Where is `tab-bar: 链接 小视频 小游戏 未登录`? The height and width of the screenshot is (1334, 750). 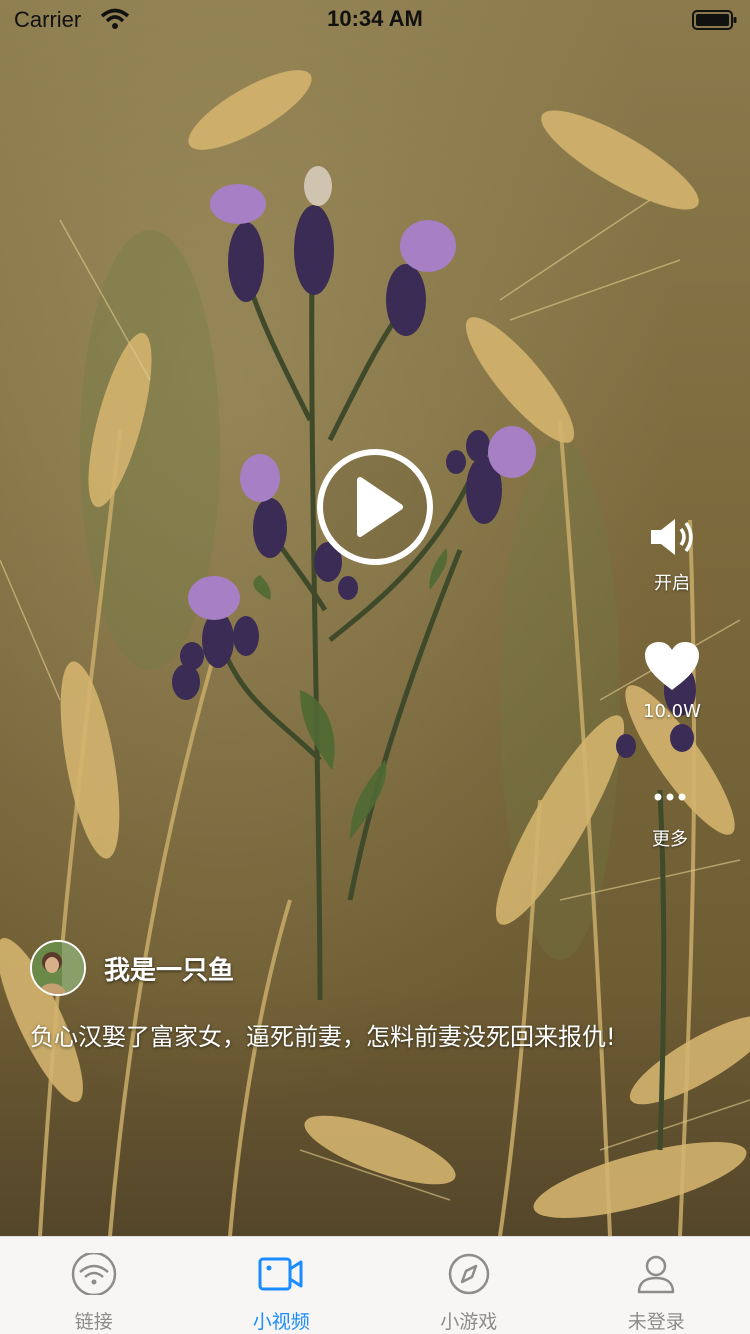 tab-bar: 链接 小视频 小游戏 未登录 is located at coordinates (375, 1285).